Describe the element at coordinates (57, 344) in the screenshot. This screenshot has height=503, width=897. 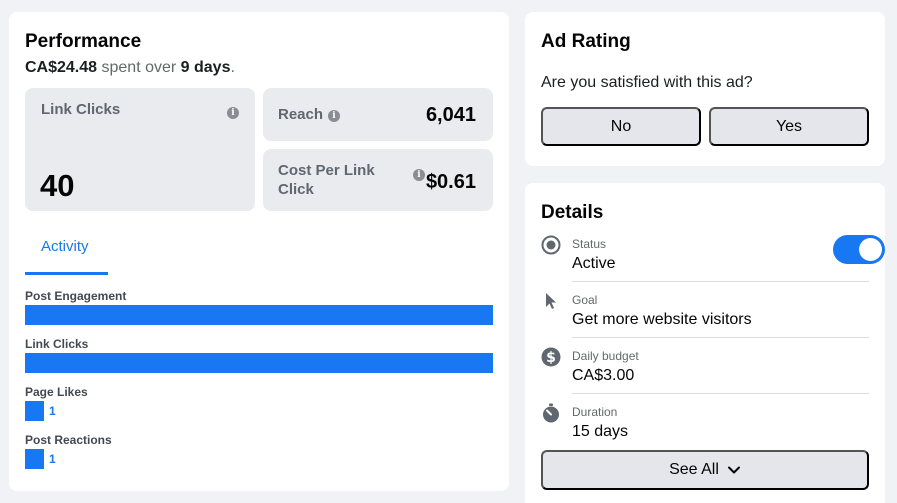
I see `activity-label: Link Clicks` at that location.